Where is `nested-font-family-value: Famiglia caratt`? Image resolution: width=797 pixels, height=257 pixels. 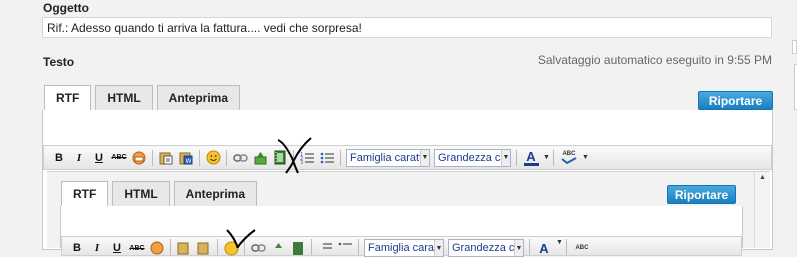
nested-font-family-value: Famiglia caratt is located at coordinates (404, 248).